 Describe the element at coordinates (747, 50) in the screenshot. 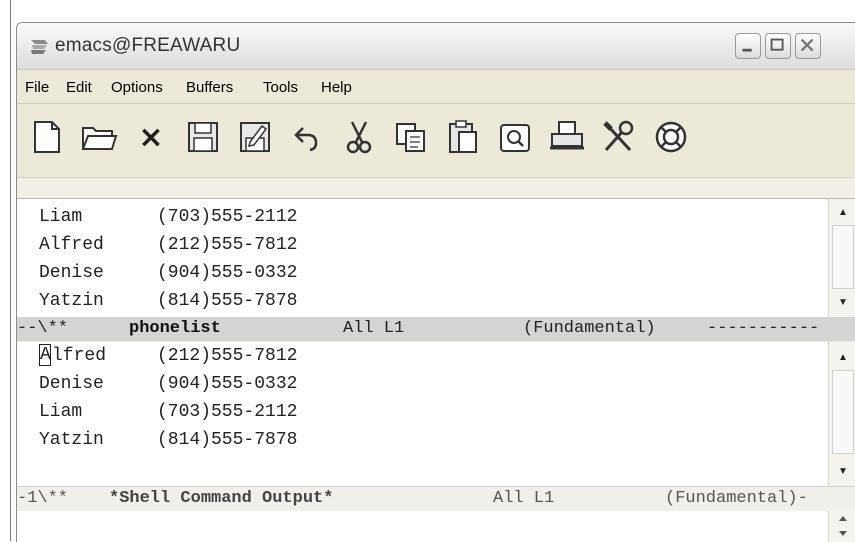

I see `minimize-icon` at that location.